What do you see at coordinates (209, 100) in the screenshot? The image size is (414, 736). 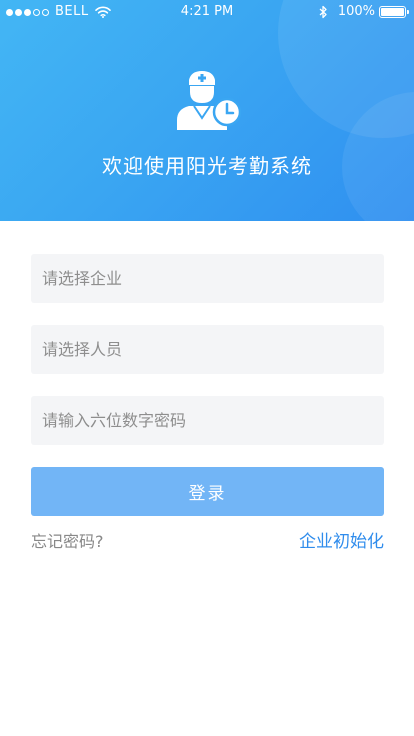 I see `doctor-clock-icon` at bounding box center [209, 100].